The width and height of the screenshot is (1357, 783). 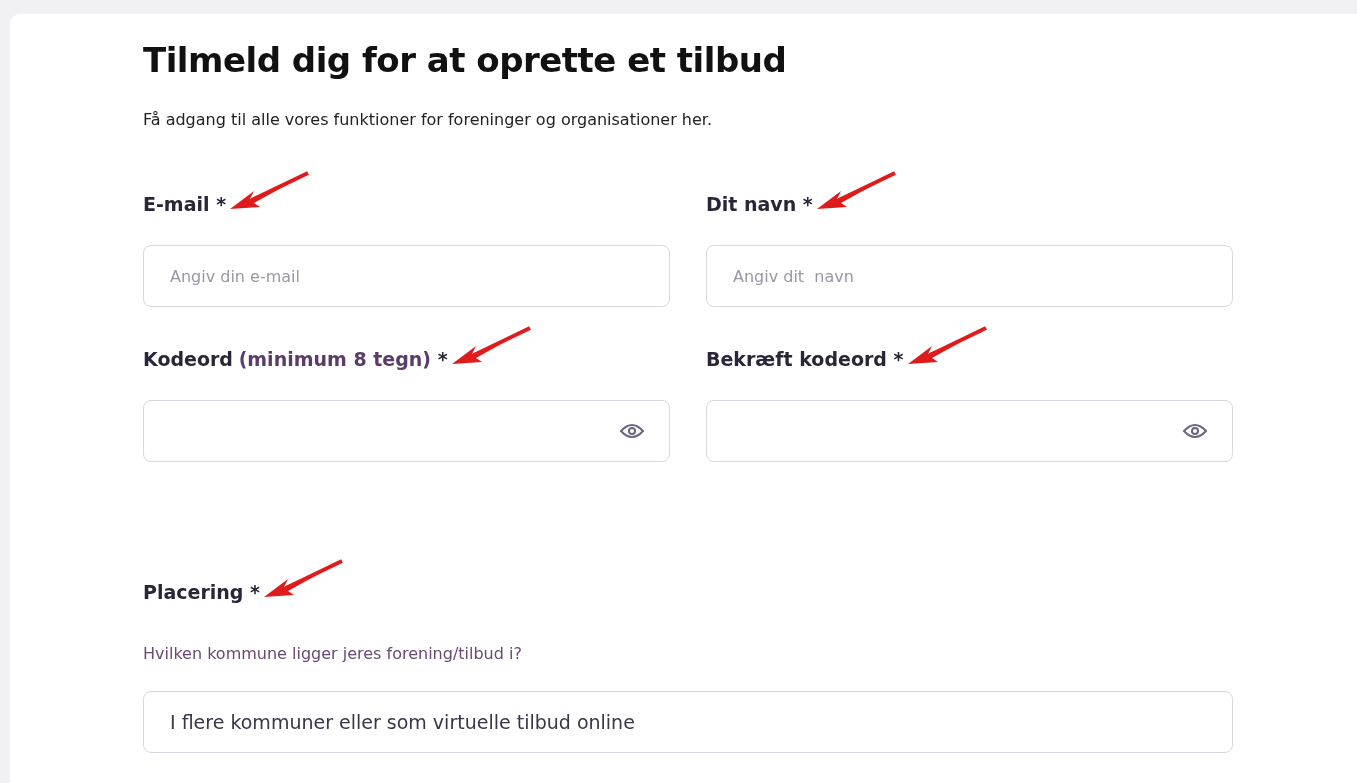 What do you see at coordinates (295, 360) in the screenshot?
I see `field-label: Kodeord (minimum 8 tegn) *` at bounding box center [295, 360].